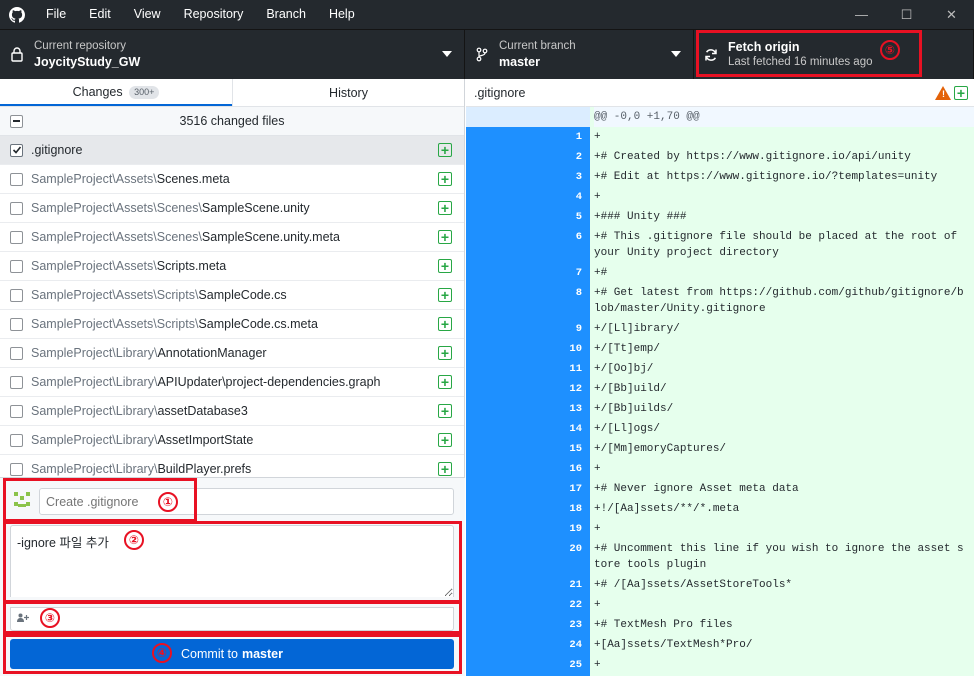 The height and width of the screenshot is (676, 974). I want to click on file-name: BuildPlayer.prefs, so click(204, 469).